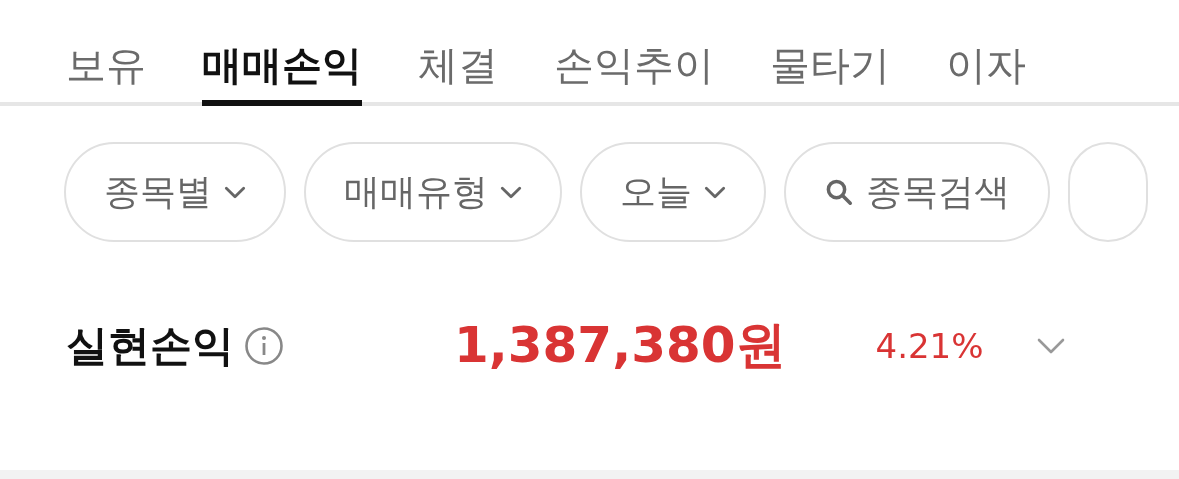 This screenshot has height=479, width=1179. What do you see at coordinates (282, 68) in the screenshot?
I see `tab: 매매손익` at bounding box center [282, 68].